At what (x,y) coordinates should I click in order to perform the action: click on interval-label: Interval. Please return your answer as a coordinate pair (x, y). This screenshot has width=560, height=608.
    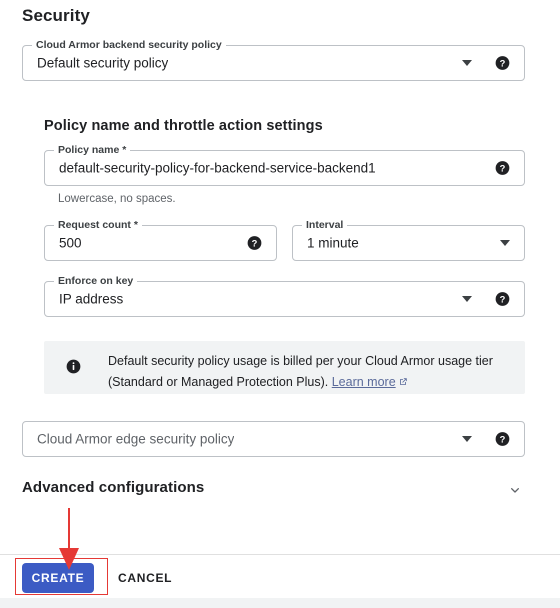
    Looking at the image, I should click on (325, 225).